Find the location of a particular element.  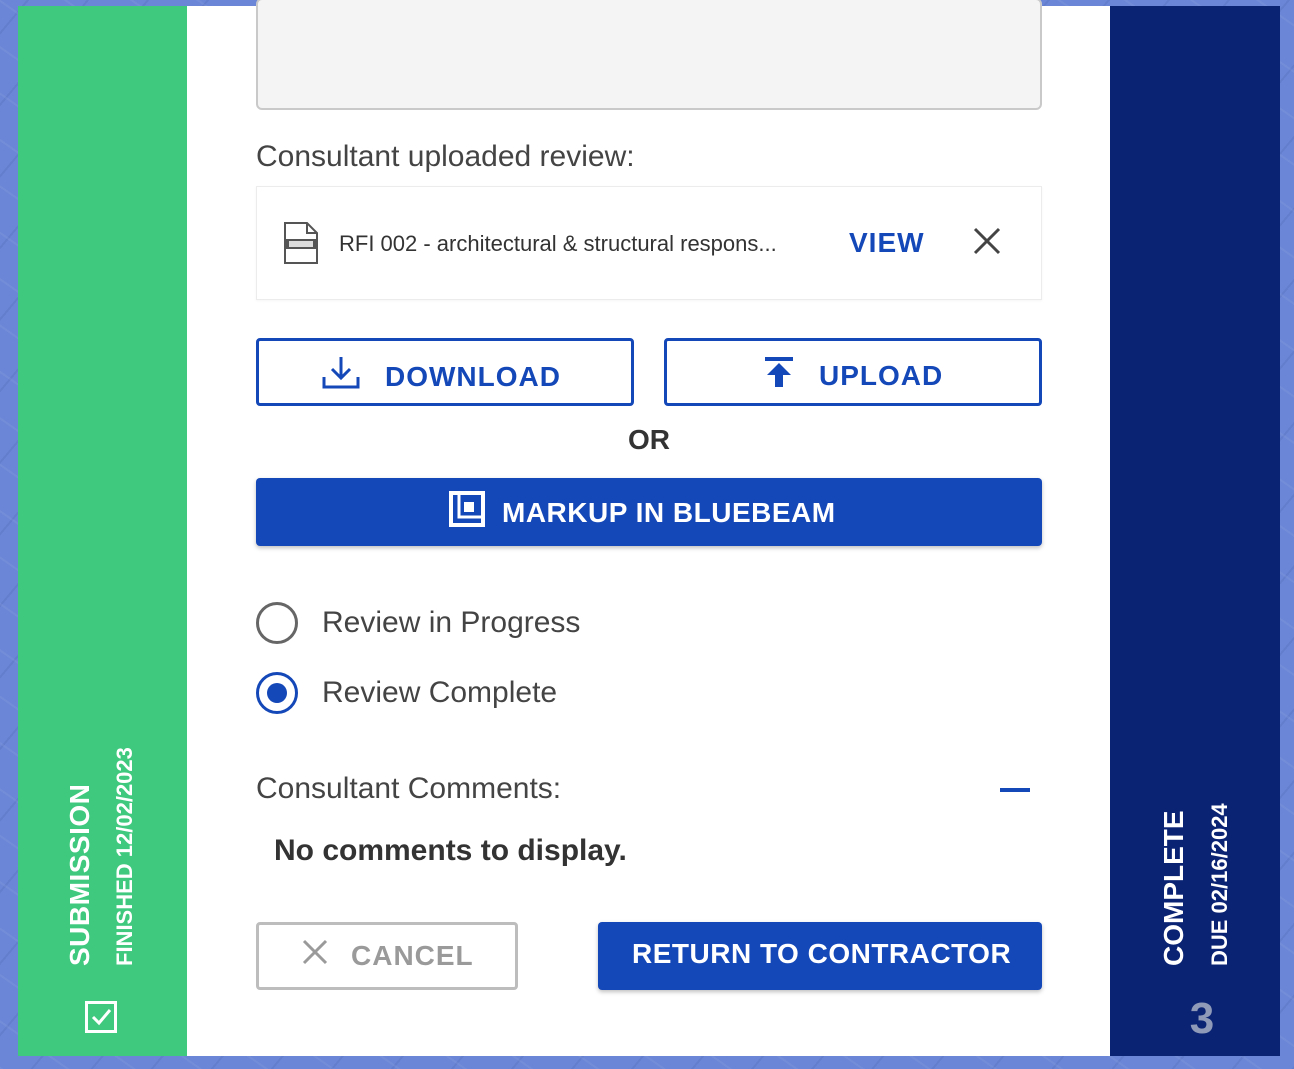

stage-number: 3 is located at coordinates (1202, 1018).